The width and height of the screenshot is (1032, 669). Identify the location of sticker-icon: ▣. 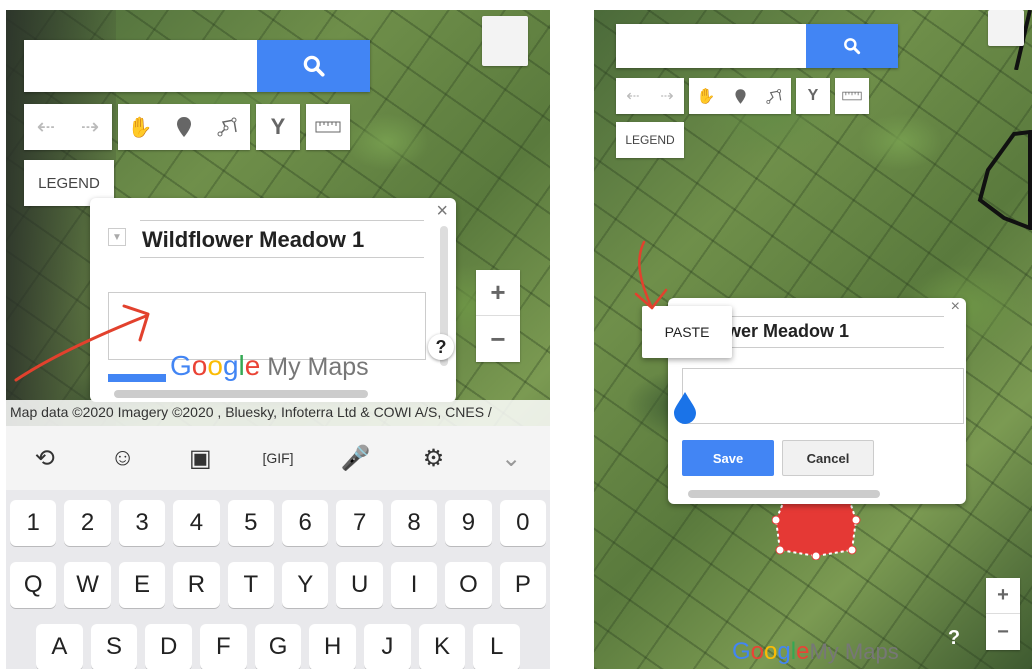
(200, 458).